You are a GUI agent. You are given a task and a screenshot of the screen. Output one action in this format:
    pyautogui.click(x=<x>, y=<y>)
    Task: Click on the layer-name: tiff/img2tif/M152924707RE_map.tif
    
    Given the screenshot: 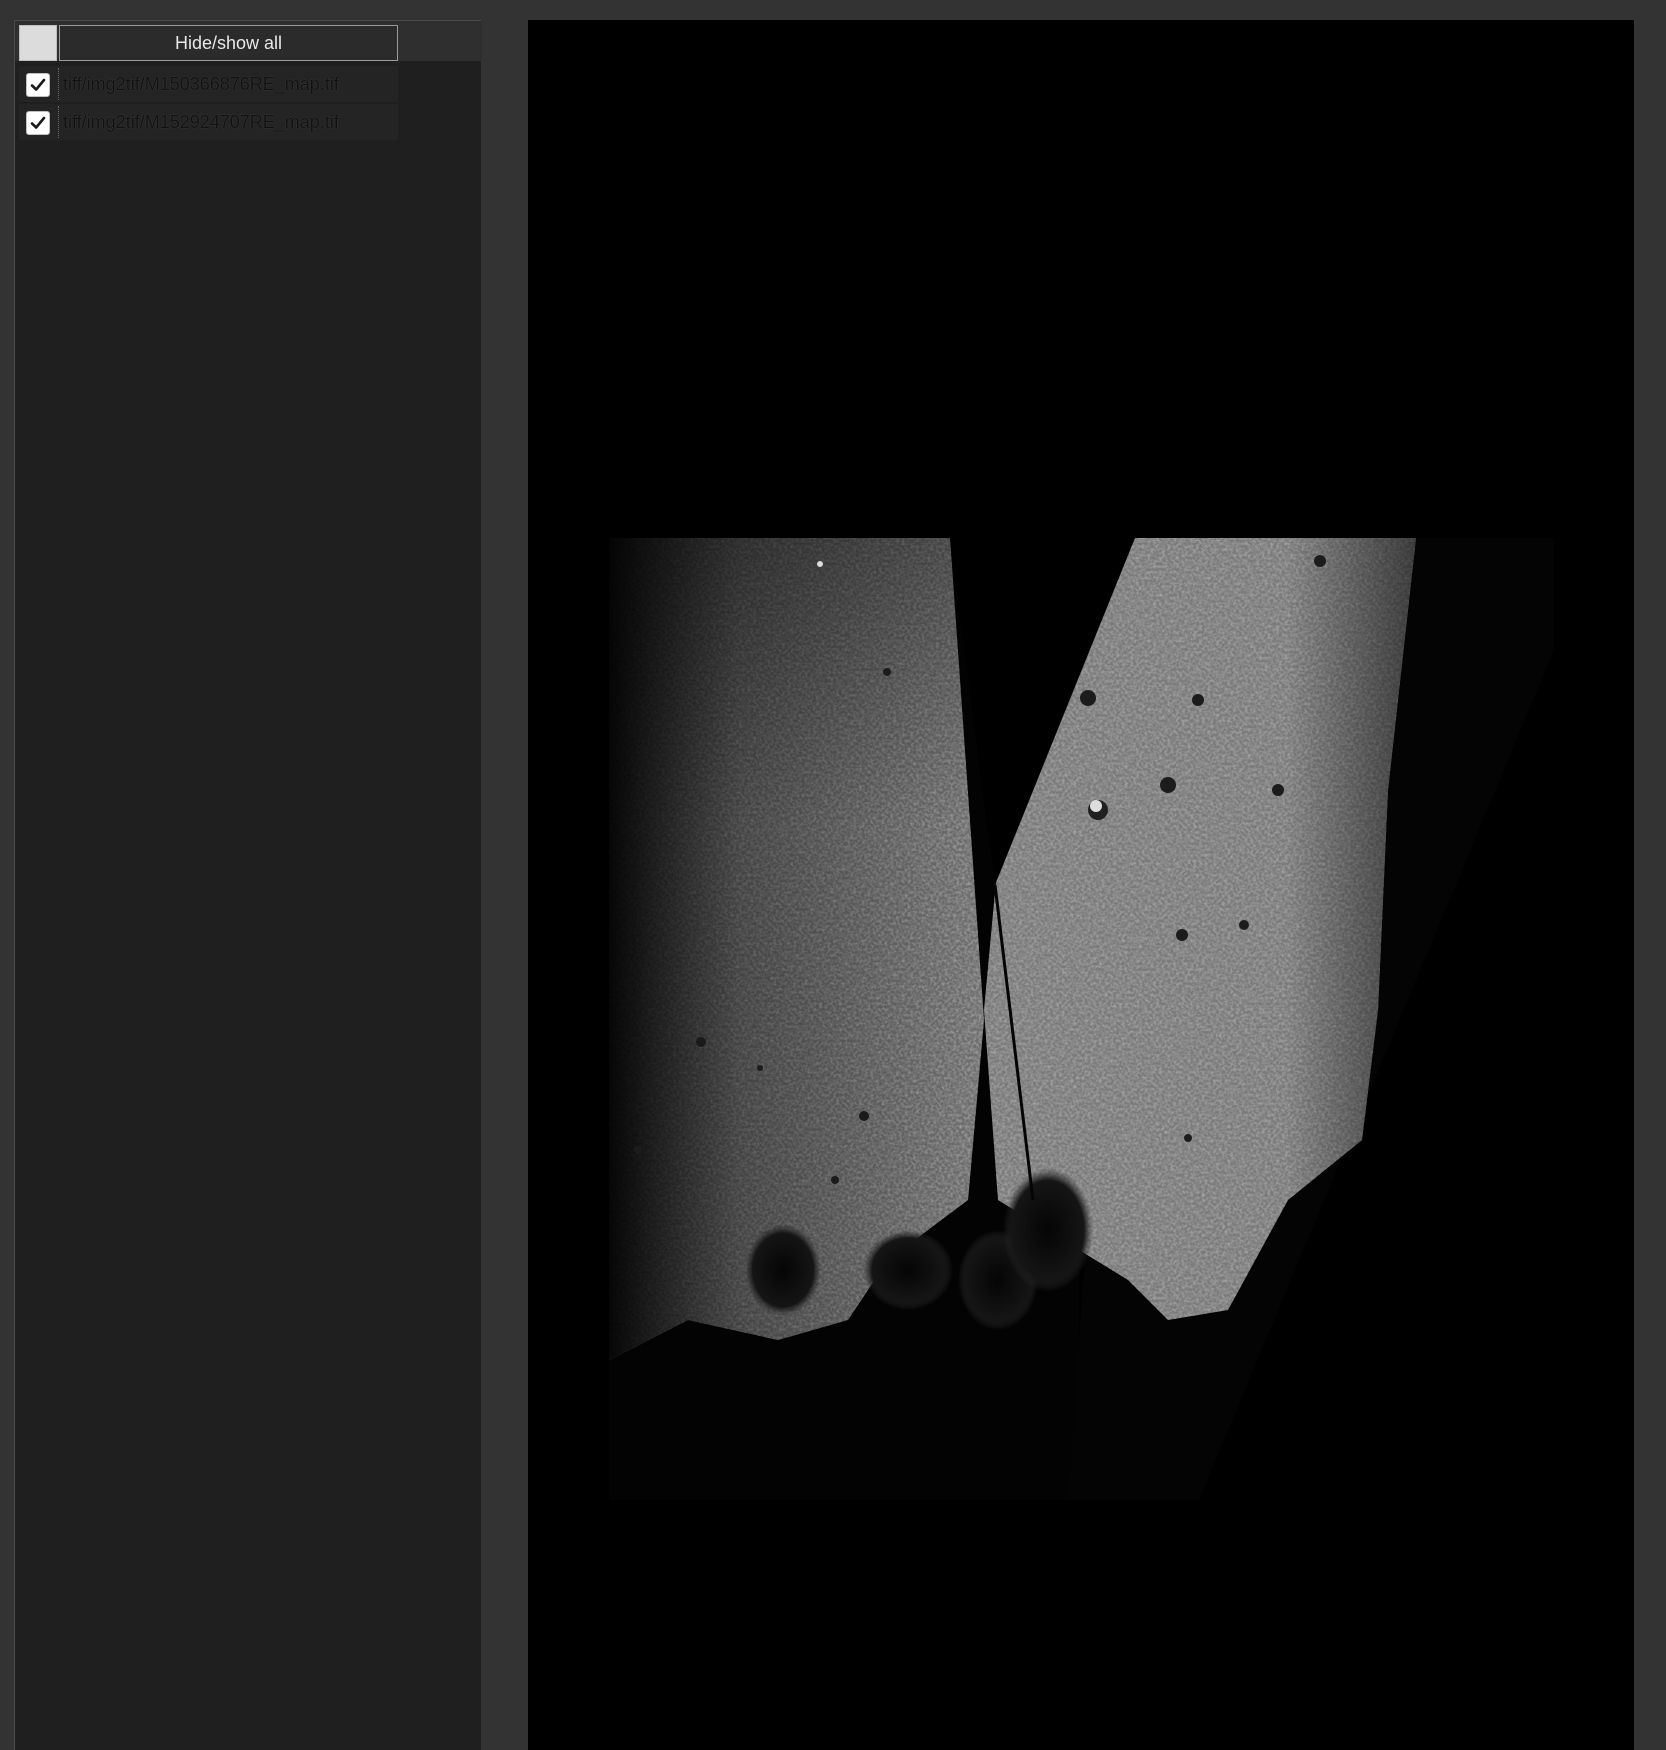 What is the action you would take?
    pyautogui.click(x=228, y=122)
    